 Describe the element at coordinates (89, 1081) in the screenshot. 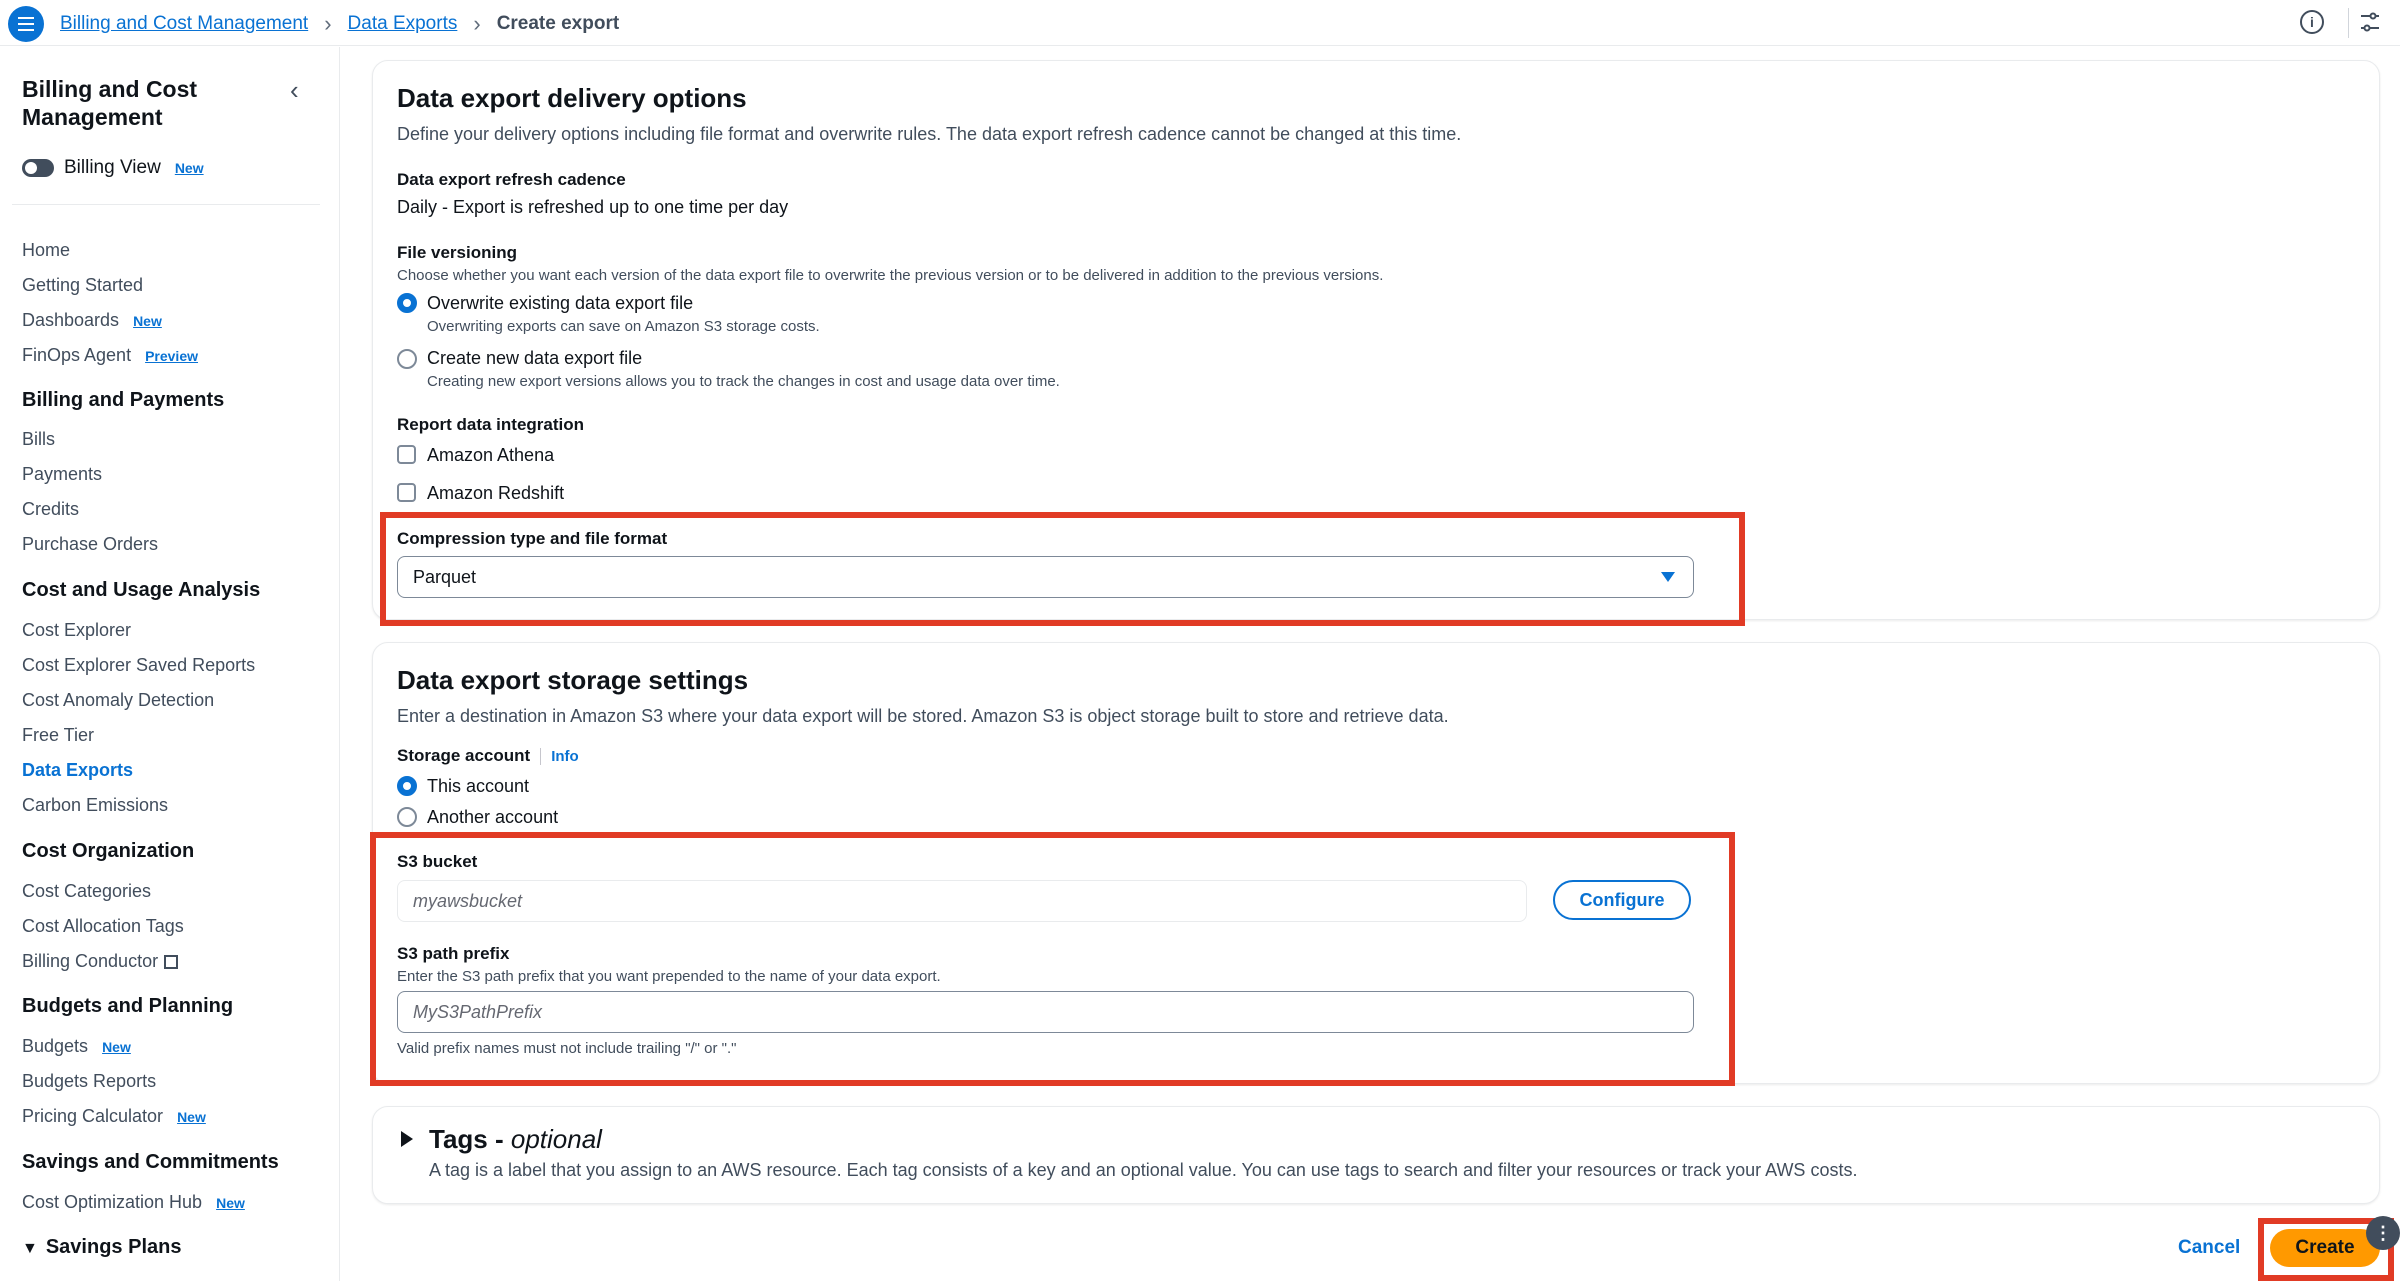

I see `sidebar-item-budgets-reports: Budgets Reports` at that location.